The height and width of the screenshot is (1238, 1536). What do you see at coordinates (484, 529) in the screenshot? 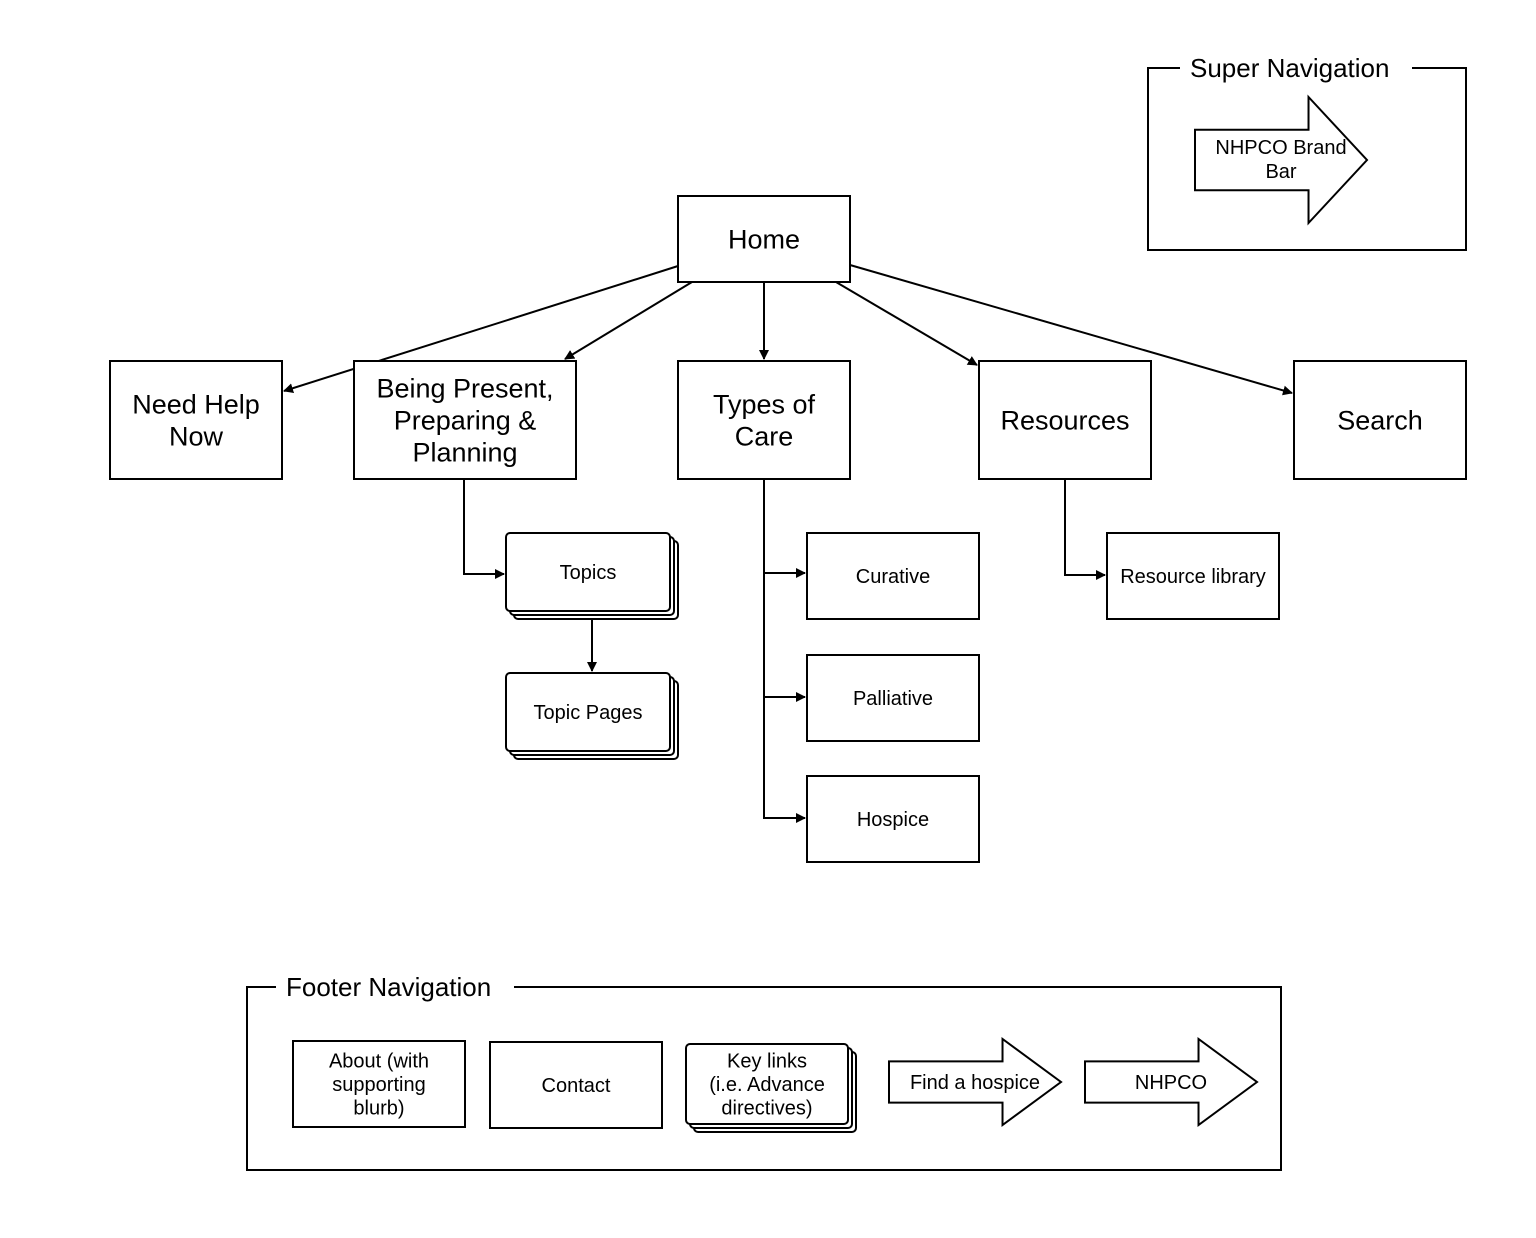
I see `edge-being-present-to-topics` at bounding box center [484, 529].